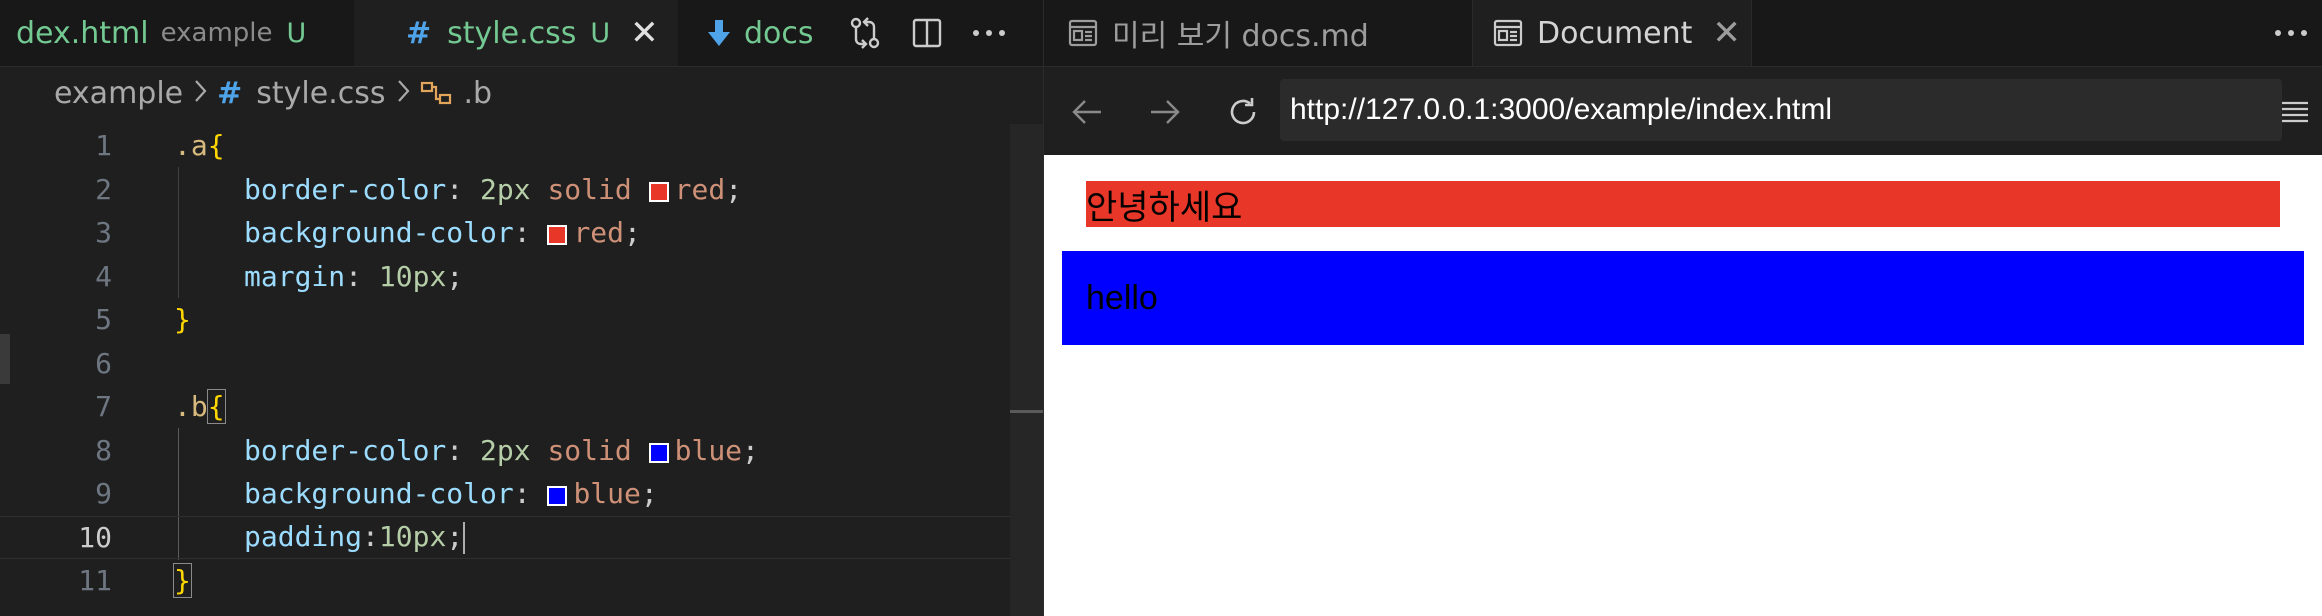  What do you see at coordinates (505, 320) in the screenshot?
I see `code-line: 5 }` at bounding box center [505, 320].